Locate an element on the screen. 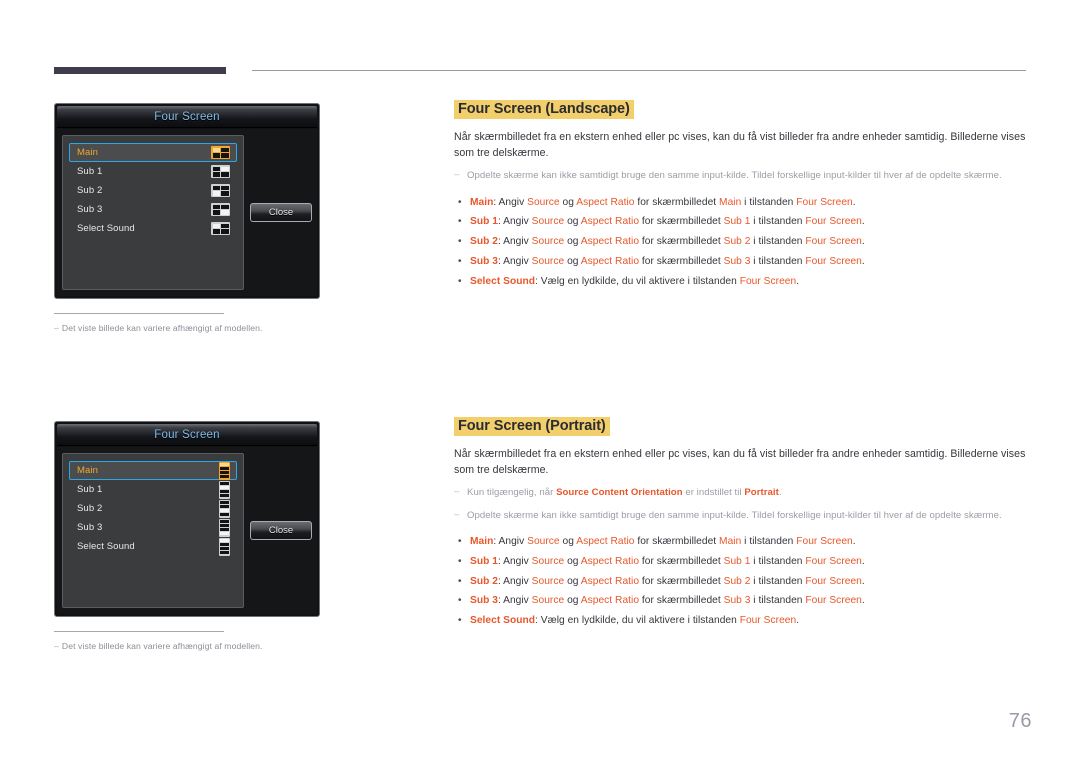 The height and width of the screenshot is (763, 1080). header-rule-thick is located at coordinates (140, 70).